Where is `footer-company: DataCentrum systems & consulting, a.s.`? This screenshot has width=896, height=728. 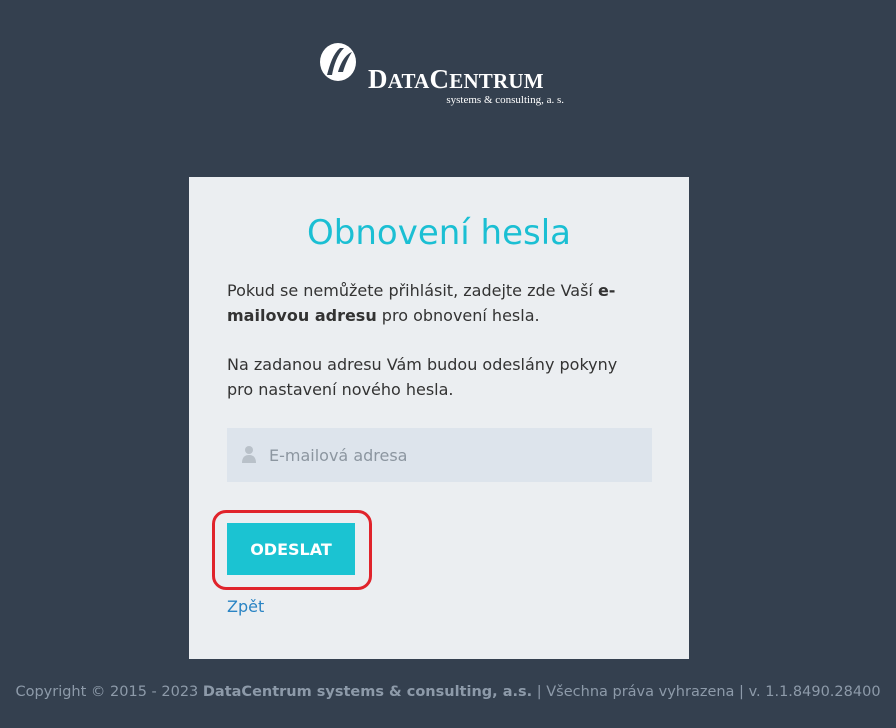
footer-company: DataCentrum systems & consulting, a.s. is located at coordinates (367, 692).